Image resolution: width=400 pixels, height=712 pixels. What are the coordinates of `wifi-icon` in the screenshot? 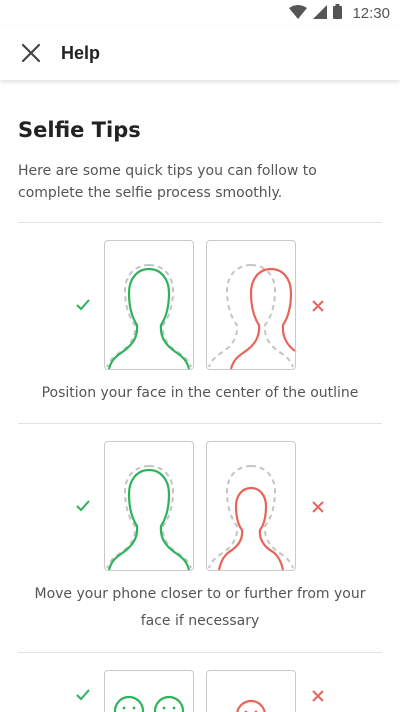 It's located at (298, 13).